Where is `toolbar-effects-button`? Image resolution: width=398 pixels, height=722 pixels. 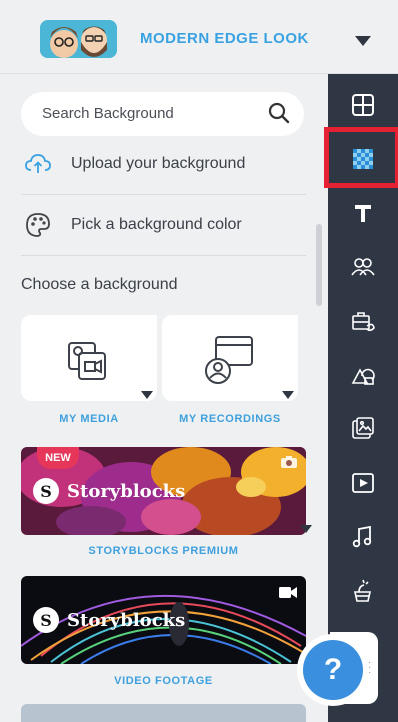
toolbar-effects-button is located at coordinates (363, 591).